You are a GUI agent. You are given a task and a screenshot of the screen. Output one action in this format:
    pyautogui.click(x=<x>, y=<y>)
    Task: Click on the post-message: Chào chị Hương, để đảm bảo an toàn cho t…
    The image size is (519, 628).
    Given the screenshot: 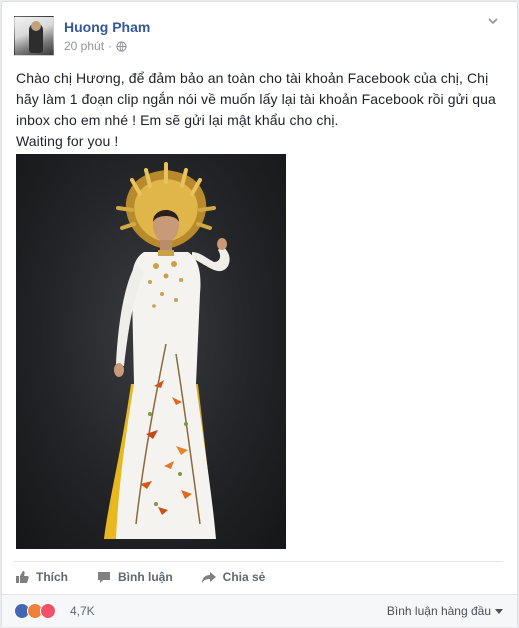 What is the action you would take?
    pyautogui.click(x=261, y=110)
    